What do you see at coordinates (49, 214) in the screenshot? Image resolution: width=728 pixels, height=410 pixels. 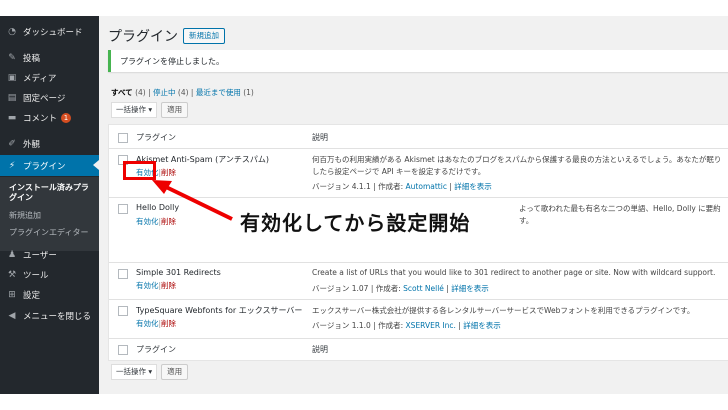 I see `plugins-submenu: インストール済みプラグイン 新規追加 プラグインエディター` at bounding box center [49, 214].